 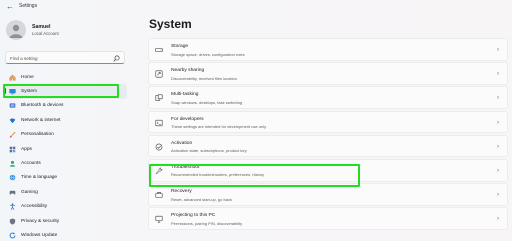 What do you see at coordinates (60, 58) in the screenshot?
I see `search-input` at bounding box center [60, 58].